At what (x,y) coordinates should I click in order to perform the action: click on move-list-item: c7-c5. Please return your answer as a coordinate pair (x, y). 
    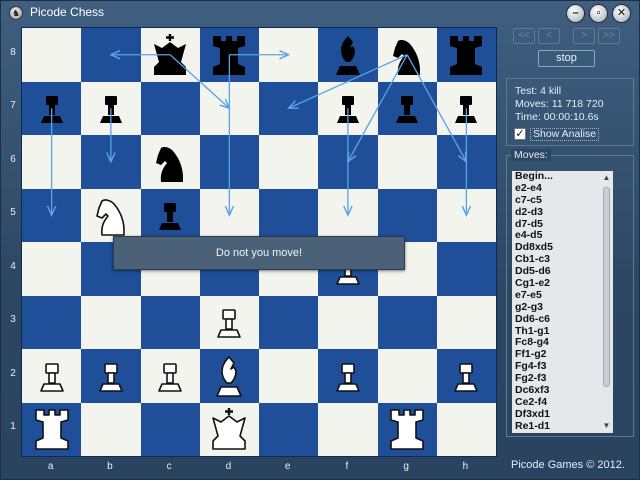
    Looking at the image, I should click on (556, 200).